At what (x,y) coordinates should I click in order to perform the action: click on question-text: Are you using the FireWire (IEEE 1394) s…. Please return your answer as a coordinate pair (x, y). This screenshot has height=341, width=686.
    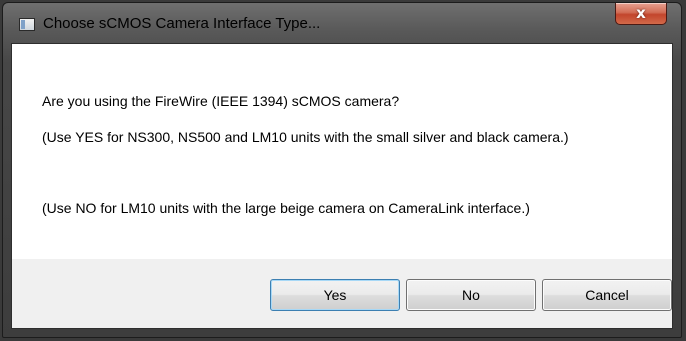
    Looking at the image, I should click on (221, 101).